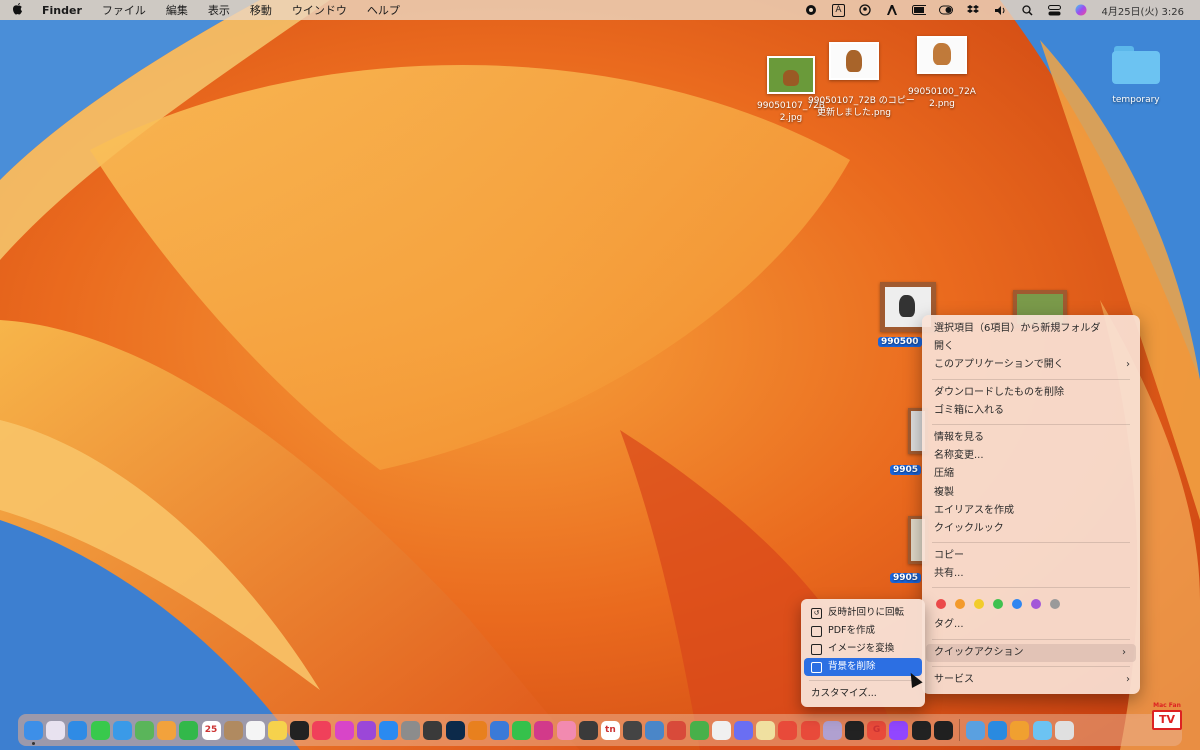 The height and width of the screenshot is (750, 1200). What do you see at coordinates (1142, 10) in the screenshot?
I see `menu-bar-clock: 4月25日(火) 3:26` at bounding box center [1142, 10].